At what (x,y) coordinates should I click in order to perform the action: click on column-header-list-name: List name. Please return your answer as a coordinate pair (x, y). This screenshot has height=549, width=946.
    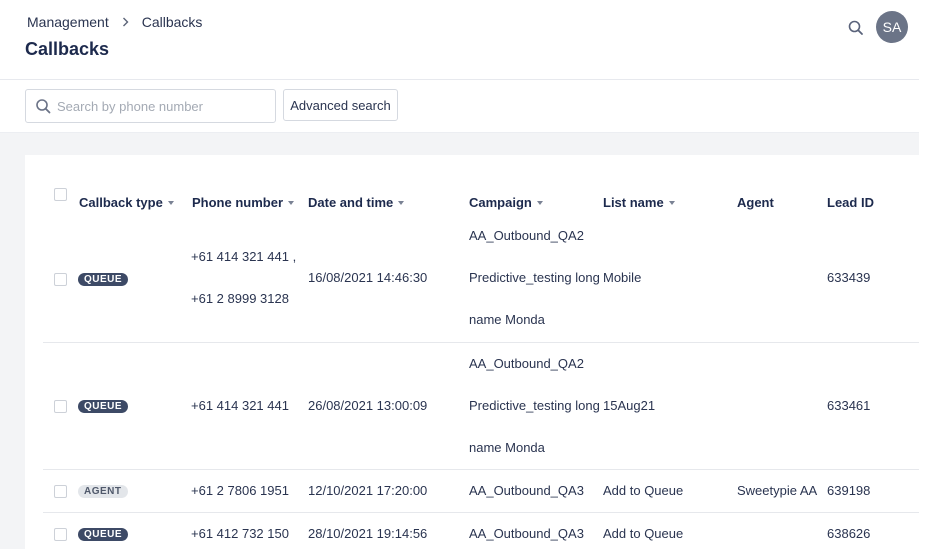
    Looking at the image, I should click on (639, 202).